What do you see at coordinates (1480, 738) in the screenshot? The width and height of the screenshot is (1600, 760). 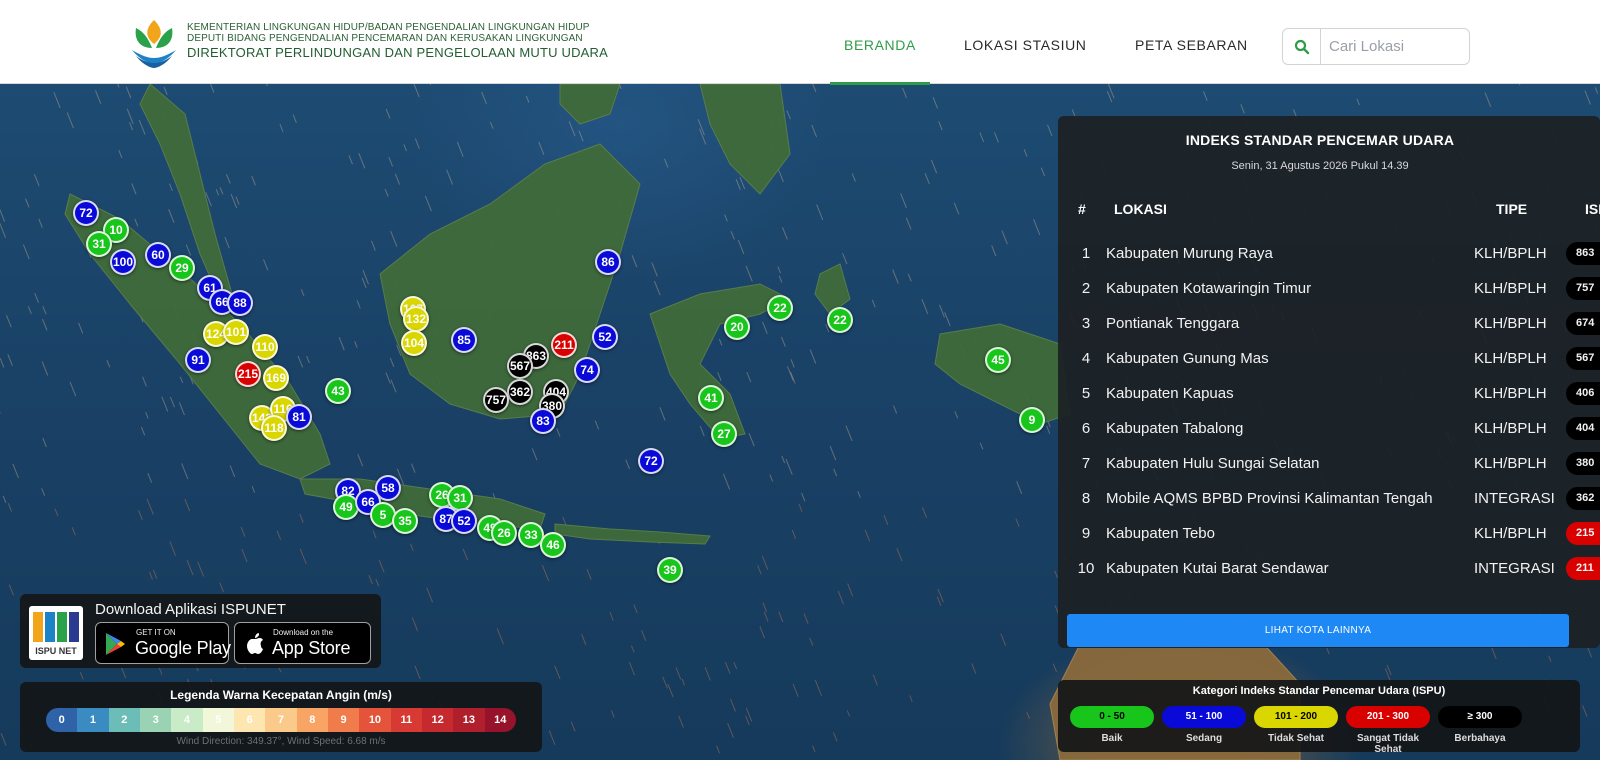 I see `ispu-category-label: Berbahaya` at bounding box center [1480, 738].